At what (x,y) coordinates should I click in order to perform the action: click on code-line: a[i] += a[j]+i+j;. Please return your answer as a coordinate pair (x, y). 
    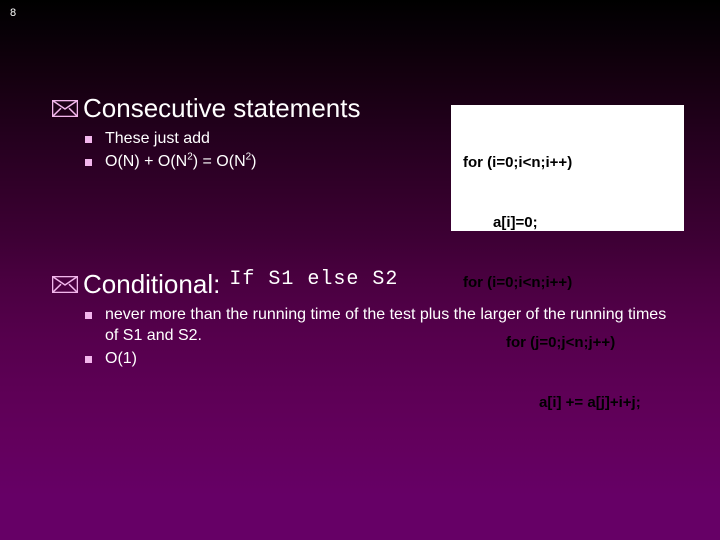
    Looking at the image, I should click on (590, 402).